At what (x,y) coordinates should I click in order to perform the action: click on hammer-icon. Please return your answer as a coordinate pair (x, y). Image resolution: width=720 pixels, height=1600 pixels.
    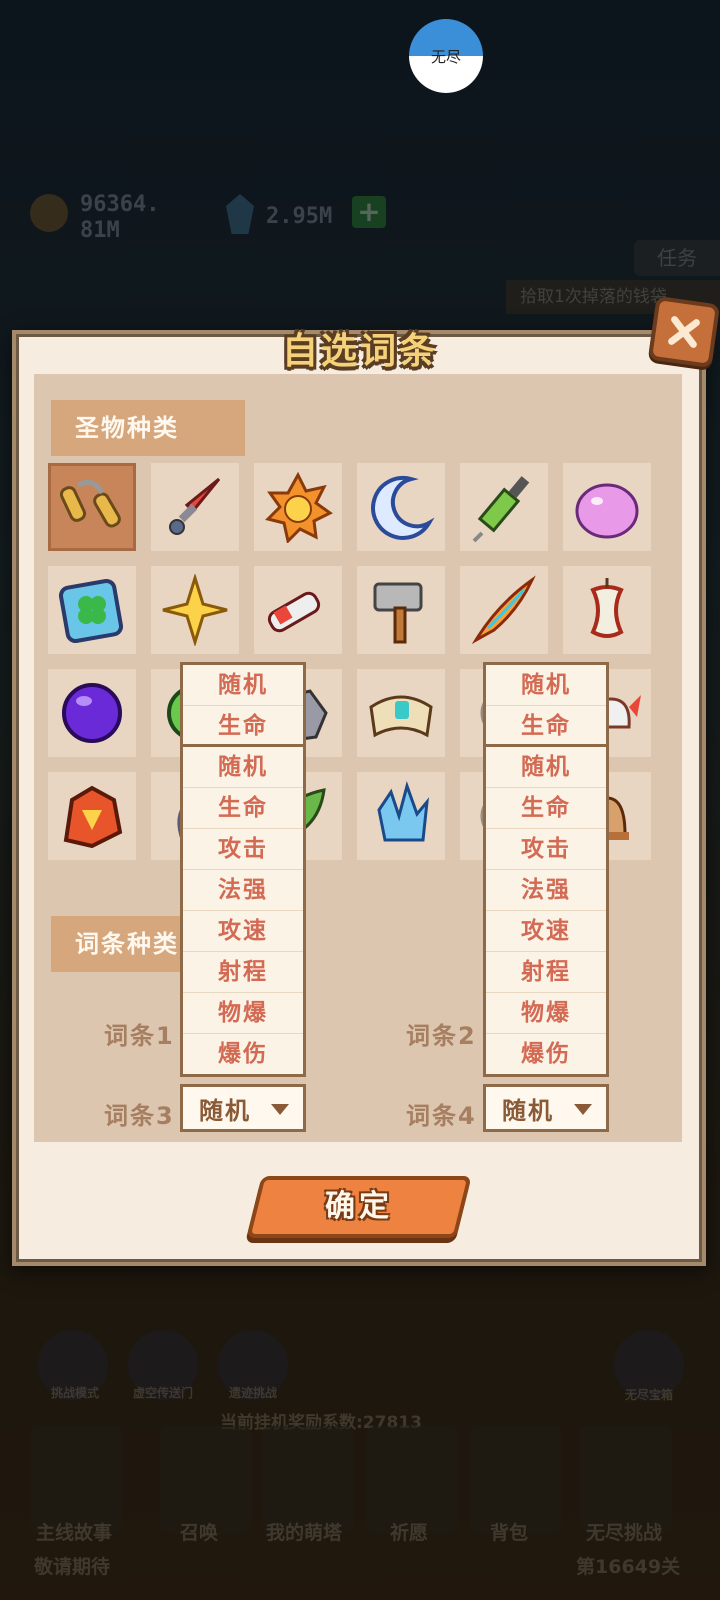
    Looking at the image, I should click on (398, 613).